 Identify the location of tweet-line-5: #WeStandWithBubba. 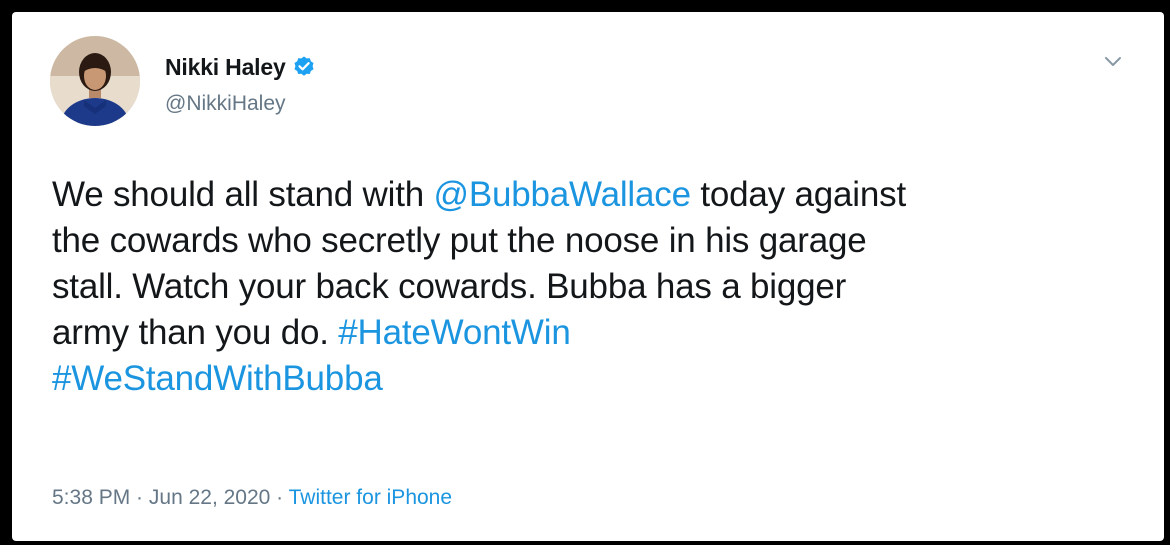
(594, 379).